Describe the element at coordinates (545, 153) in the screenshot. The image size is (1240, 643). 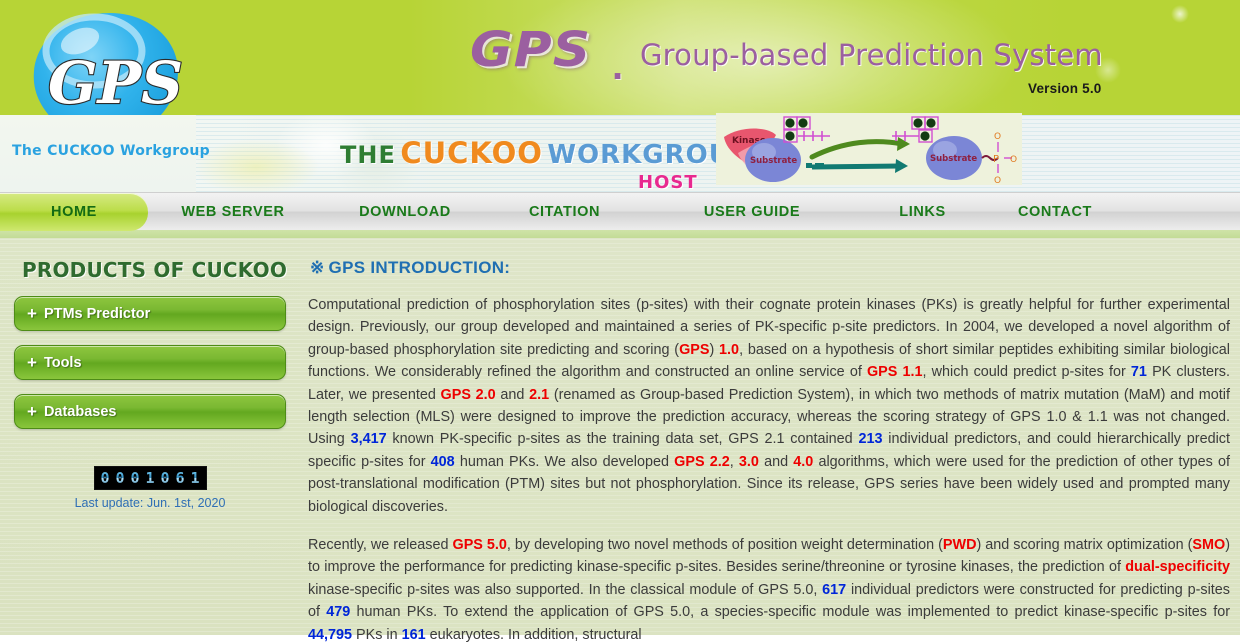
I see `cuckoo-wordmark: THE CUCKOO WORKGROUP` at that location.